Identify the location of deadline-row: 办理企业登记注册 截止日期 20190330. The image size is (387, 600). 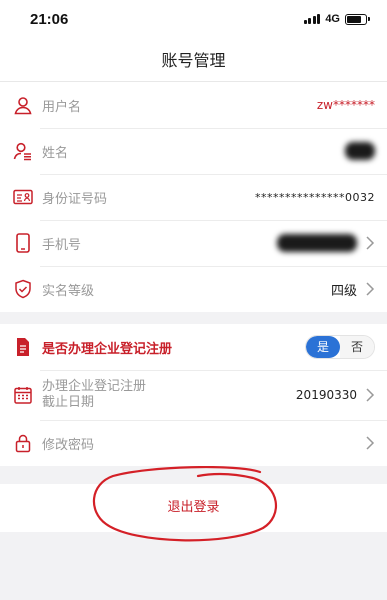
(193, 395).